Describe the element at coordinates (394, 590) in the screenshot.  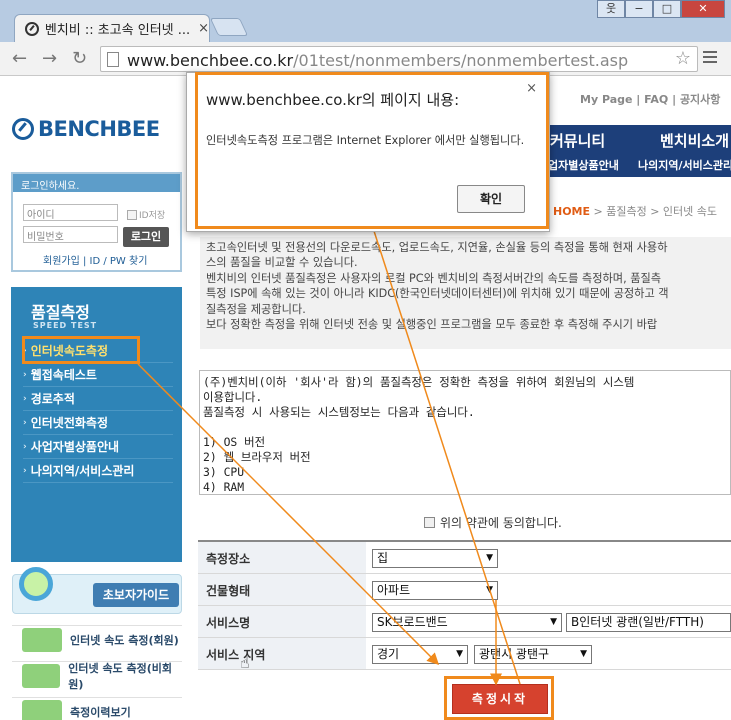
I see `housing-value: 아파트` at that location.